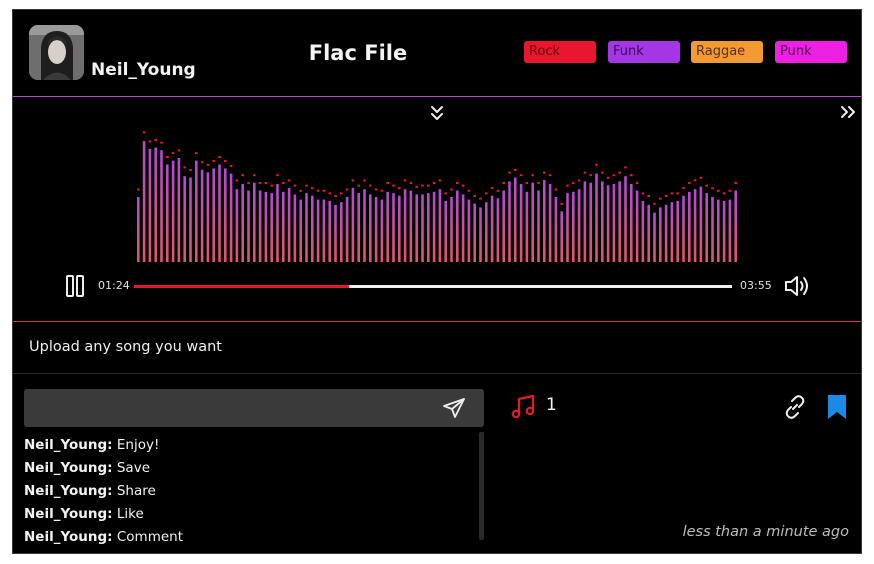 The image size is (874, 564). I want to click on comment-input, so click(230, 409).